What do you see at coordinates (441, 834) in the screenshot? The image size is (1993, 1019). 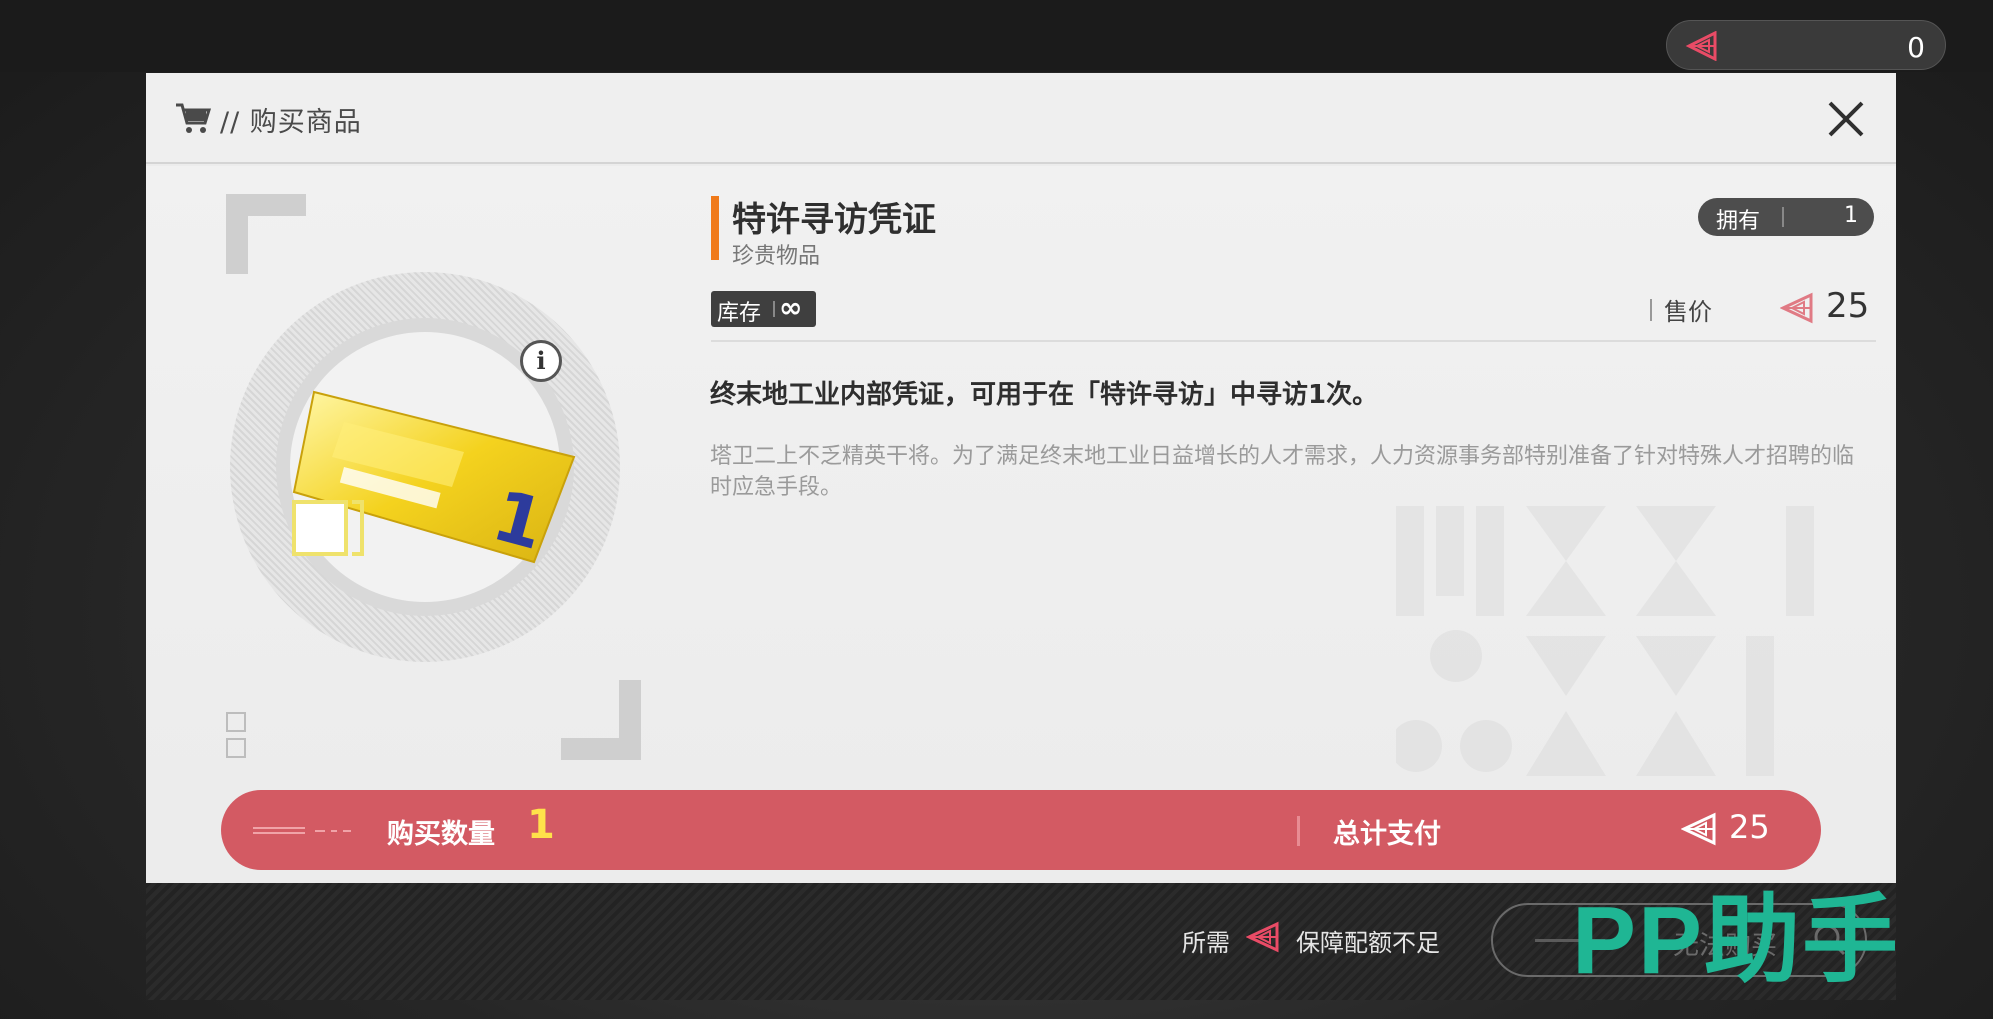 I see `quantity-label: 购买数量` at bounding box center [441, 834].